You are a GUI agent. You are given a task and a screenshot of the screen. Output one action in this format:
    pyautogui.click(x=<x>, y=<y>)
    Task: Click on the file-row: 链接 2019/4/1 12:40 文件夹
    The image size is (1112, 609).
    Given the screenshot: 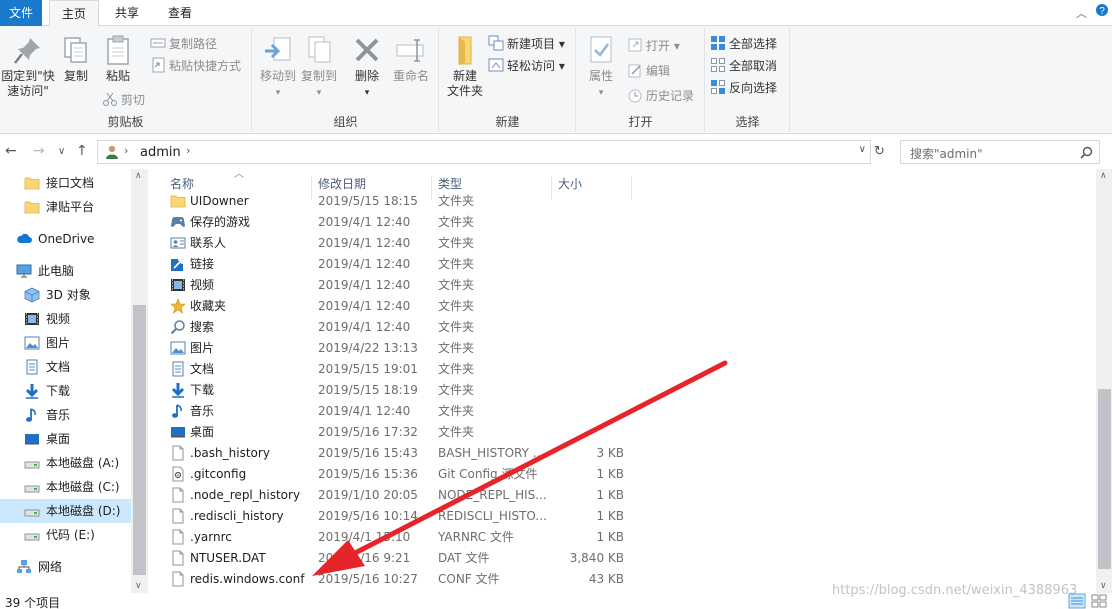 What is the action you would take?
    pyautogui.click(x=474, y=264)
    